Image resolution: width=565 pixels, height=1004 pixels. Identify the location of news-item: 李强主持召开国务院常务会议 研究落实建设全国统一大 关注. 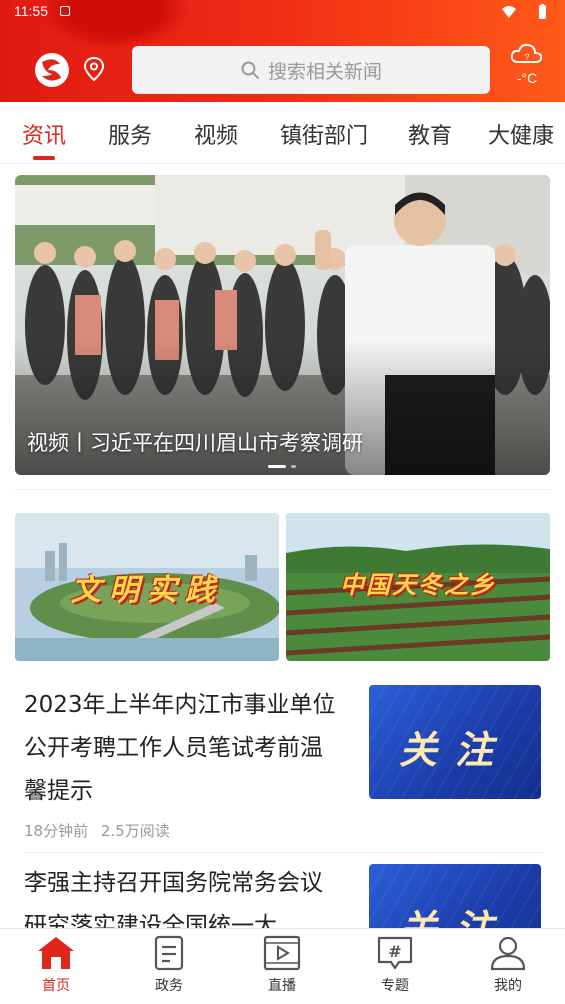
(282, 895).